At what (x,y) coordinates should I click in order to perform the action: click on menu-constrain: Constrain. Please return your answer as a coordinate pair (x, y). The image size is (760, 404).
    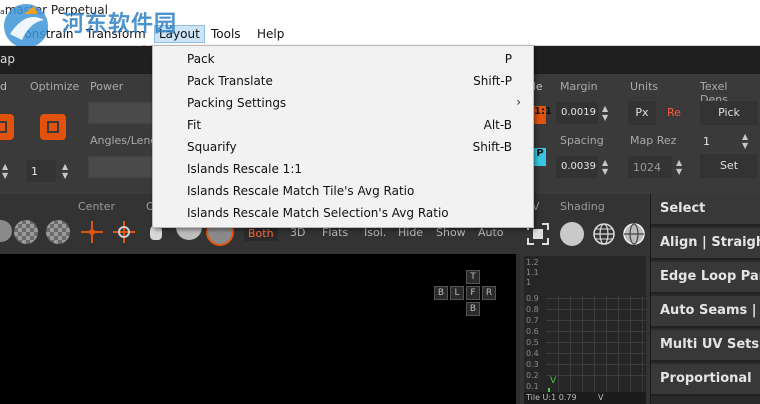
    Looking at the image, I should click on (45, 34).